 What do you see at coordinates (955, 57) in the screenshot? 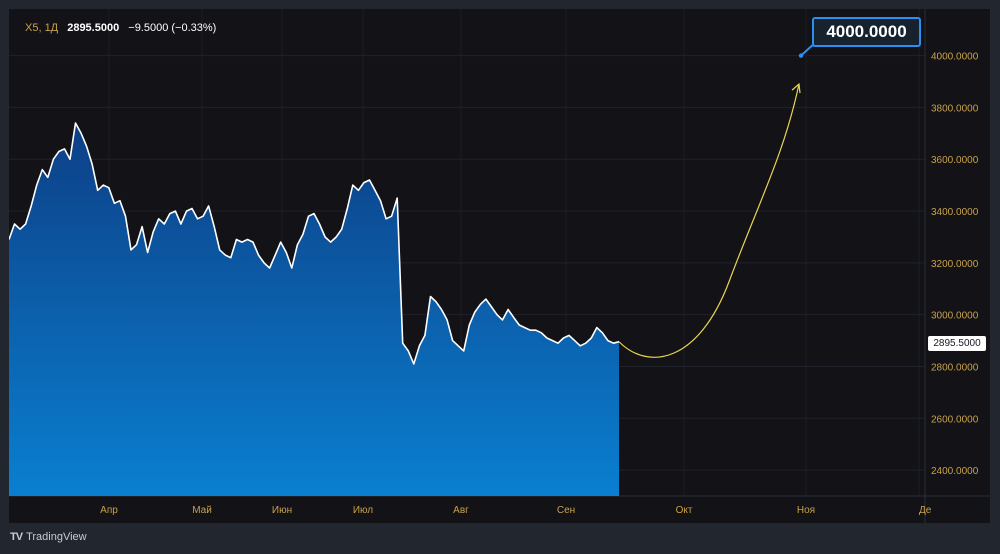
I see `y-tick-label: 4000.0000` at bounding box center [955, 57].